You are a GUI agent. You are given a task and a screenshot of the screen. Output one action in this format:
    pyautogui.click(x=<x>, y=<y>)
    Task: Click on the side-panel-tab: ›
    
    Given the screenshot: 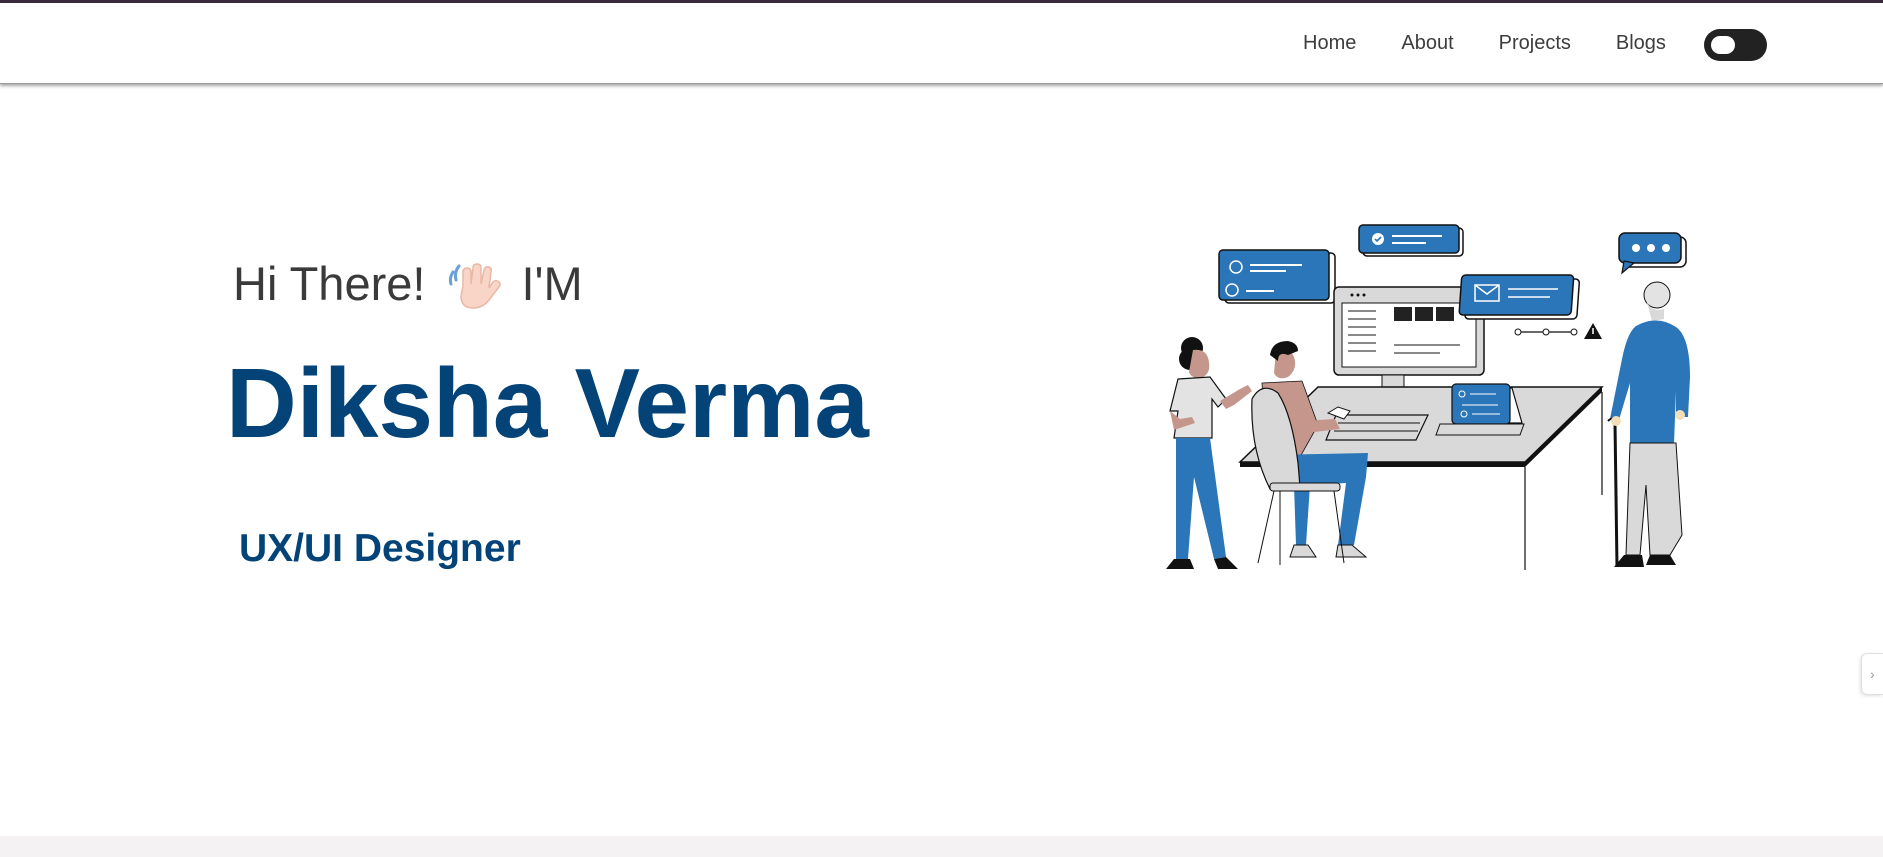 What is the action you would take?
    pyautogui.click(x=1872, y=674)
    